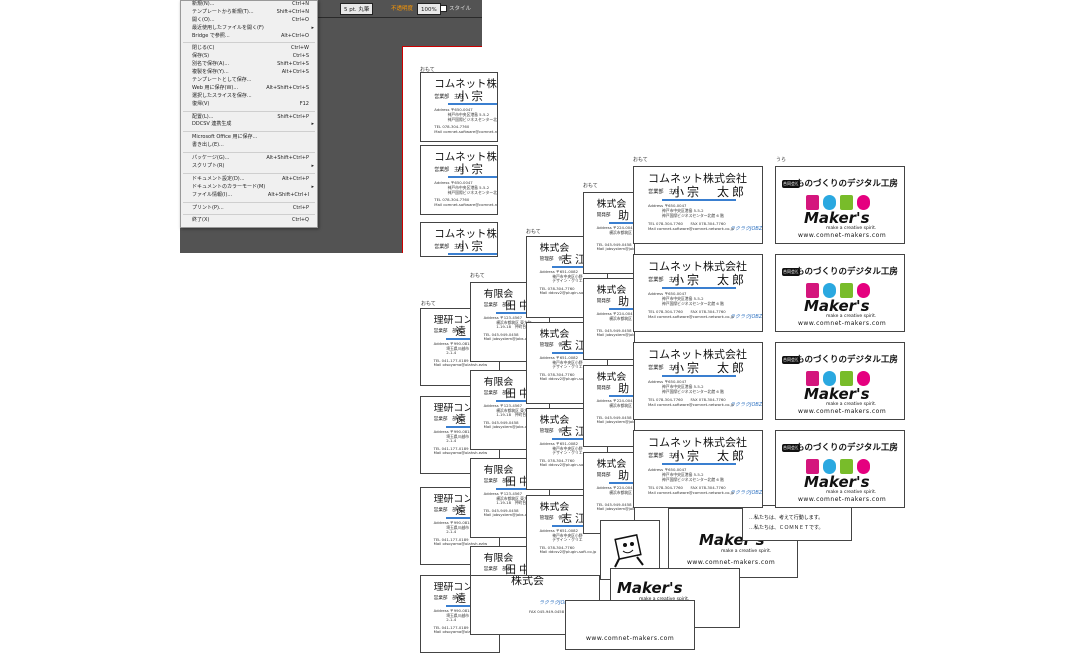 This screenshot has height=653, width=1088. What do you see at coordinates (201, 220) in the screenshot?
I see `menu-item-label: 終了(X)` at bounding box center [201, 220].